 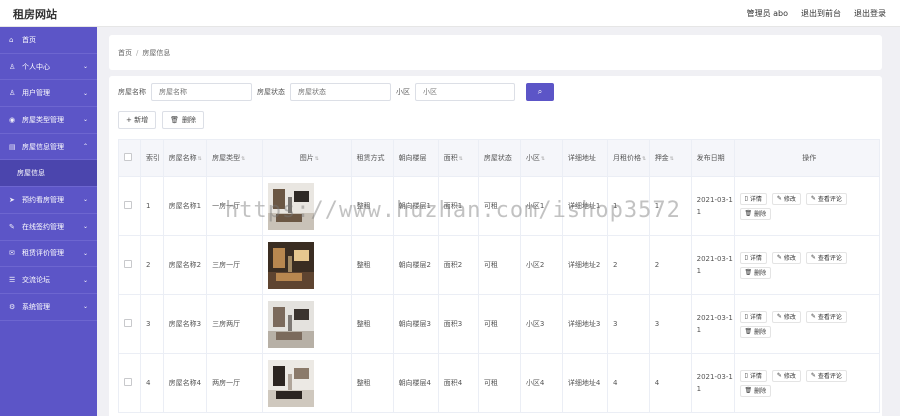 What do you see at coordinates (821, 13) in the screenshot?
I see `back-to-front-link: 退出到前台` at bounding box center [821, 13].